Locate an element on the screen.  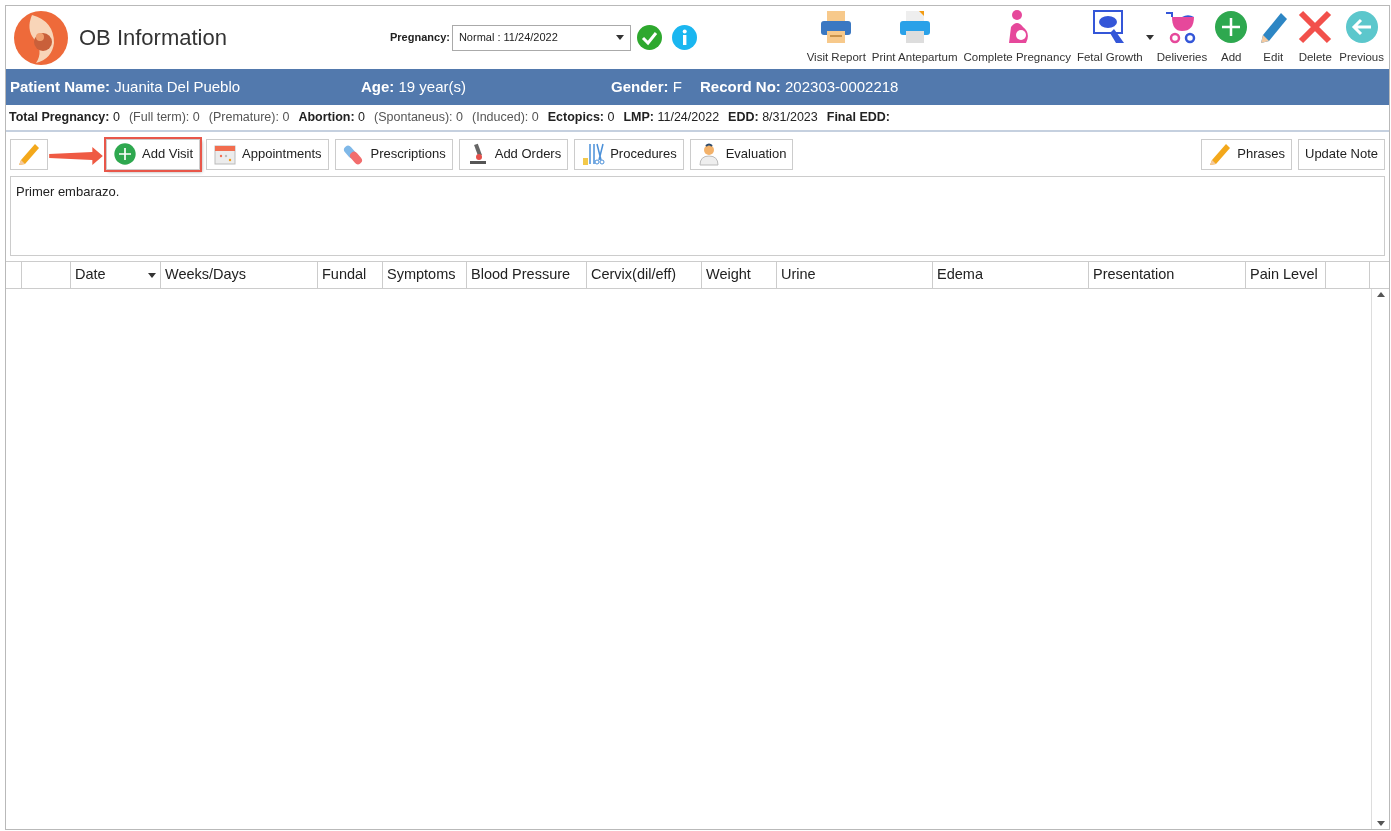
action-button: Procedures is located at coordinates (629, 154).